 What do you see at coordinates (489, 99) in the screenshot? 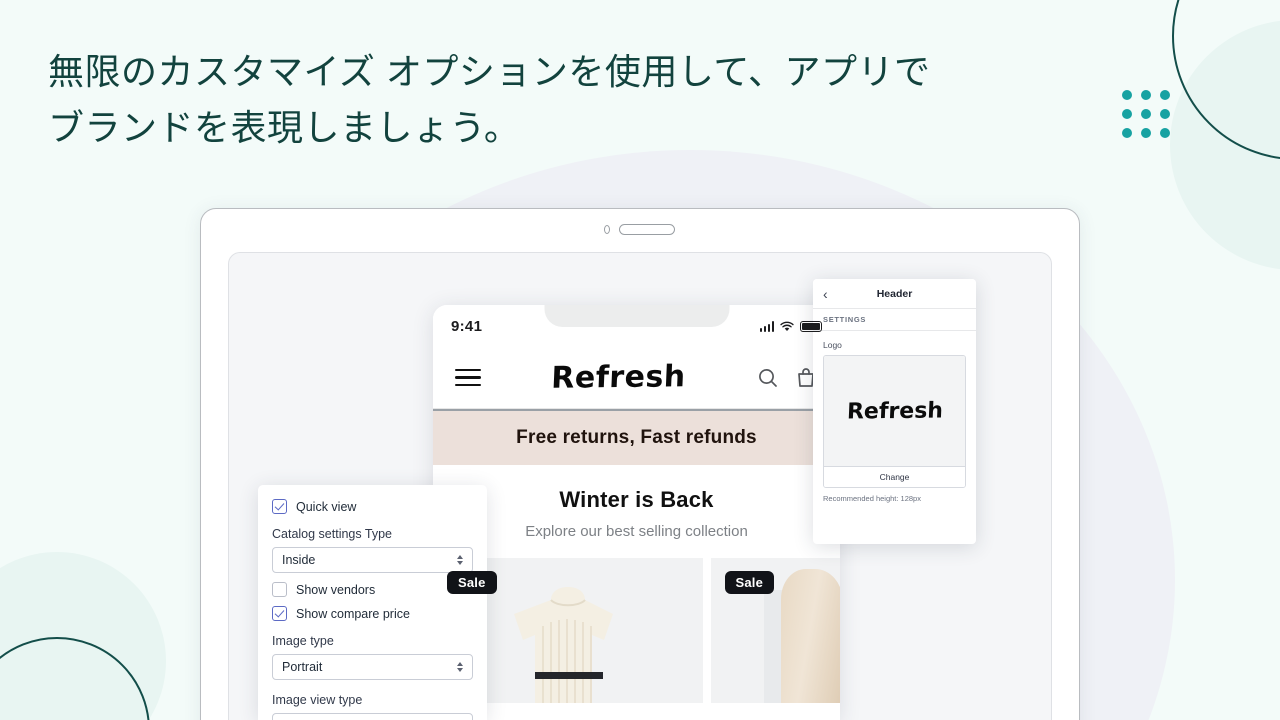
I see `page-headline: 無限のカスタマイズ オプションを使用して、アプリで ブランドを表現しましょう。` at bounding box center [489, 99].